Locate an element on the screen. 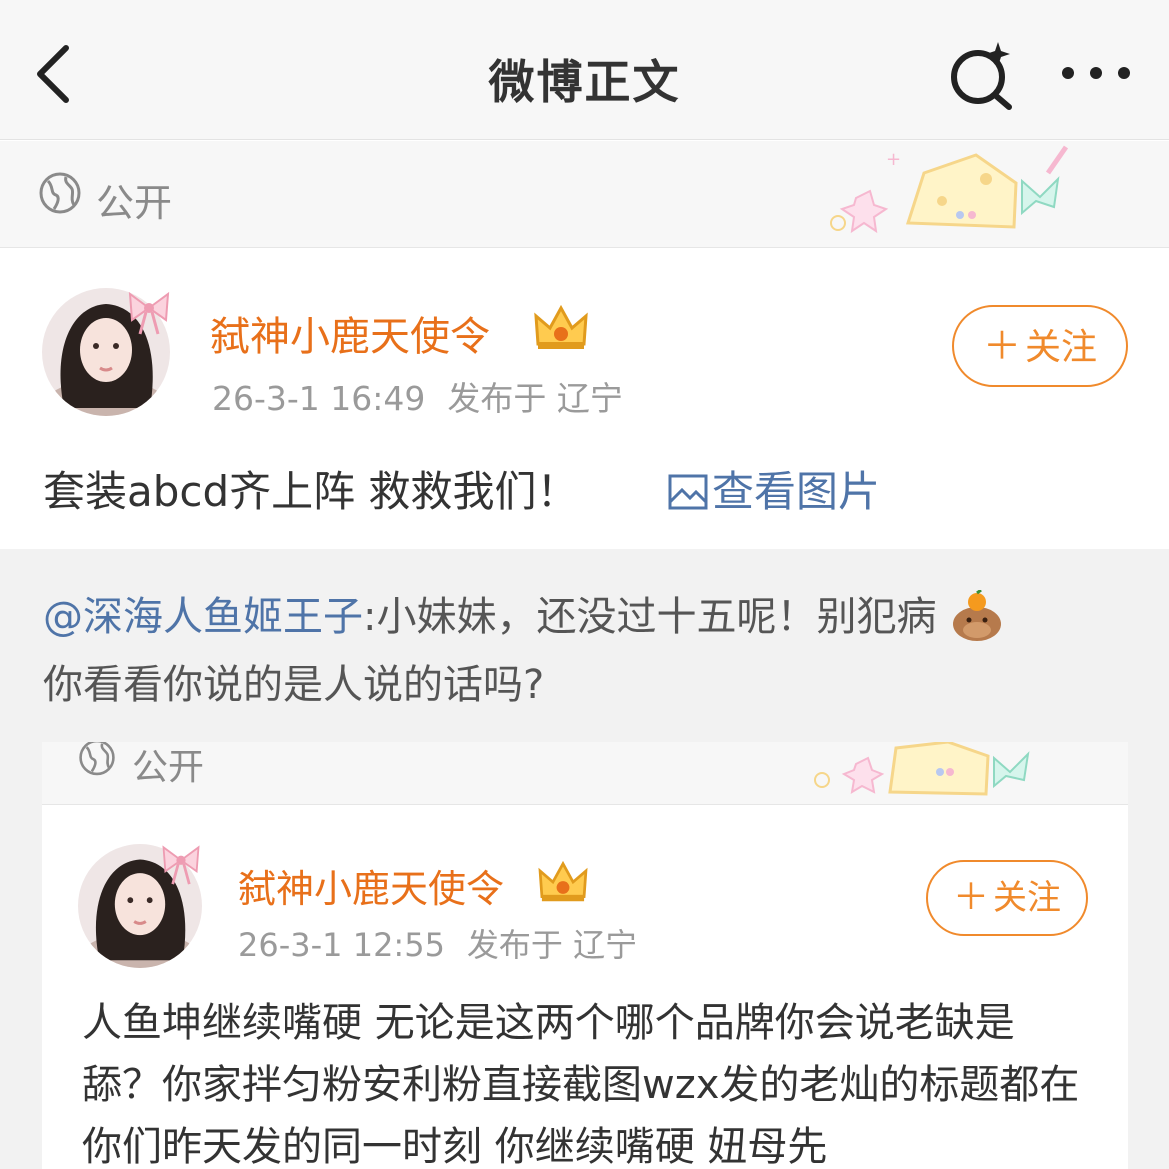 The width and height of the screenshot is (1169, 1169). view-pictures-label: 查看图片 is located at coordinates (796, 491).